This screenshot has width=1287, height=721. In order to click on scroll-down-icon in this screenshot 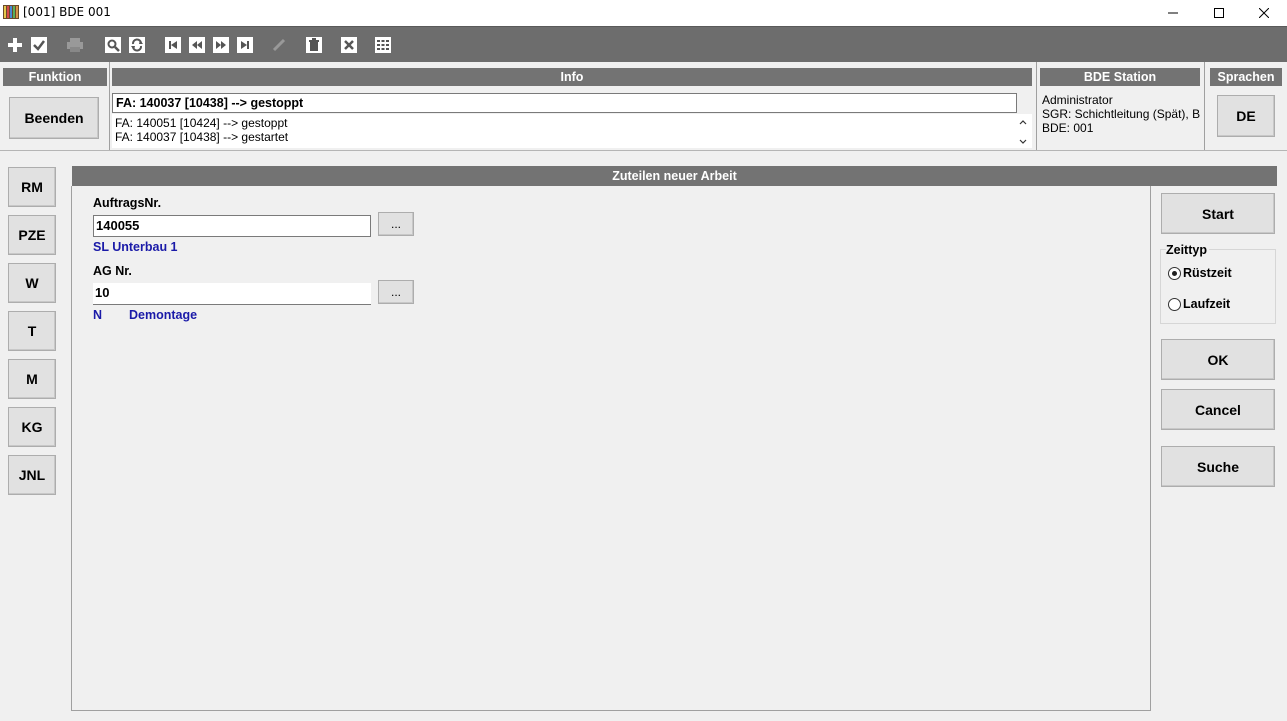, I will do `click(1023, 141)`.